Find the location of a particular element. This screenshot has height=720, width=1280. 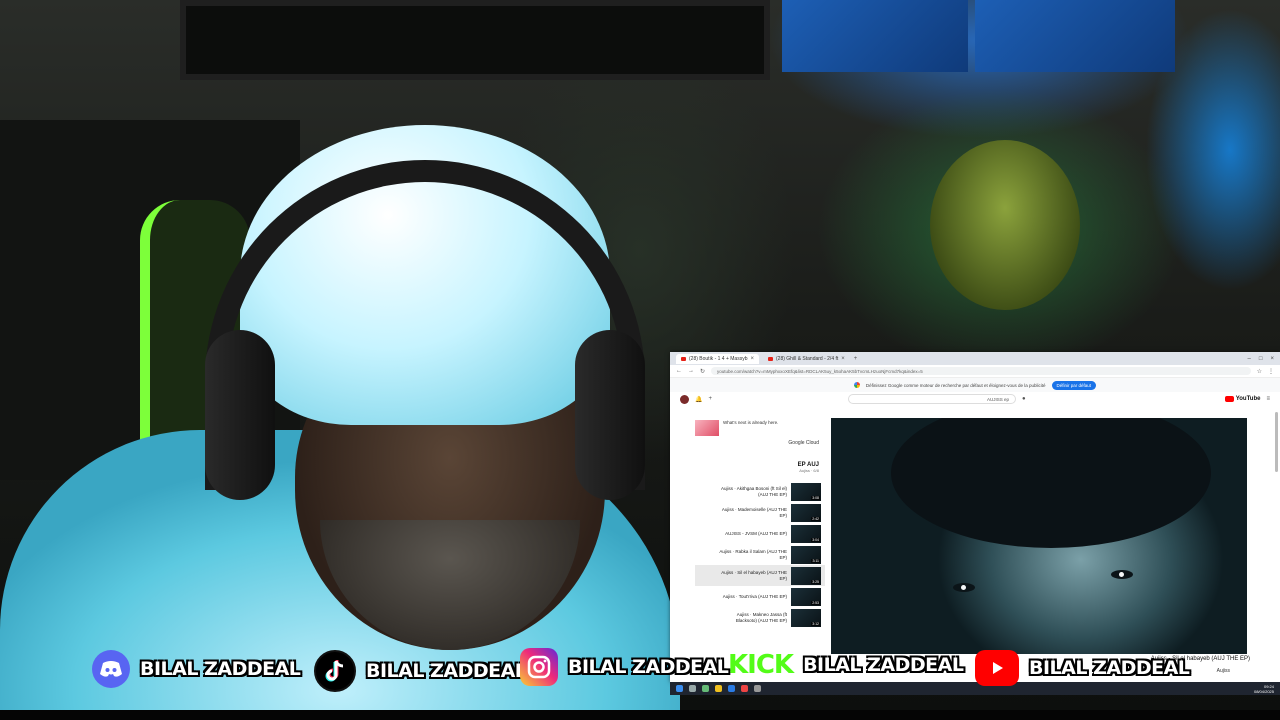

minimize-icon: – is located at coordinates (1249, 359).